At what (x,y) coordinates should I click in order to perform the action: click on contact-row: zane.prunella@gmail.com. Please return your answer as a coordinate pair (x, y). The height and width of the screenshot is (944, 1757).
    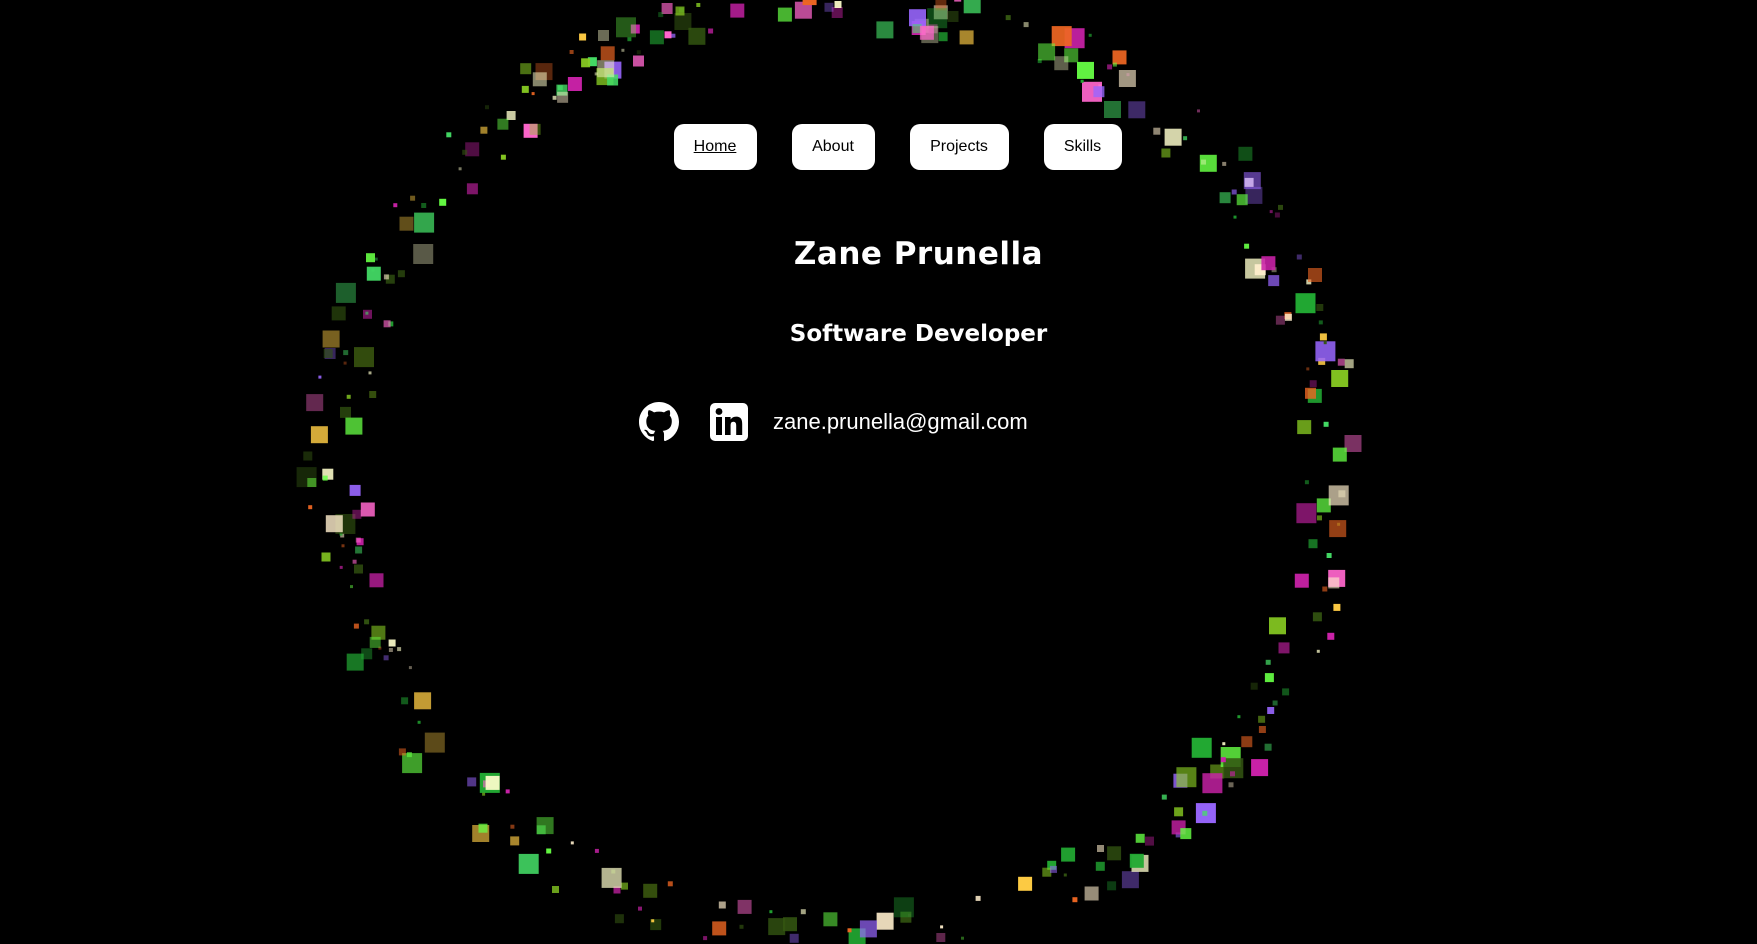
    Looking at the image, I should click on (833, 422).